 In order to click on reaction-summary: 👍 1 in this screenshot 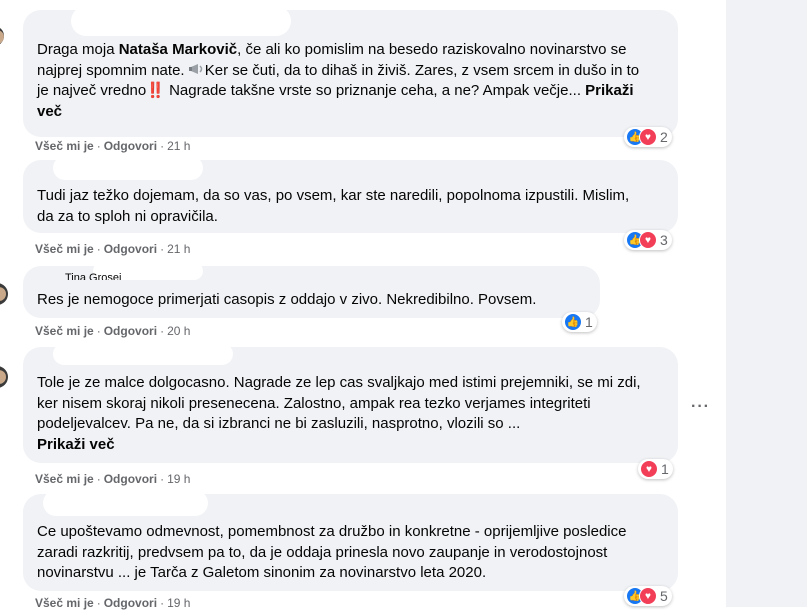, I will do `click(579, 322)`.